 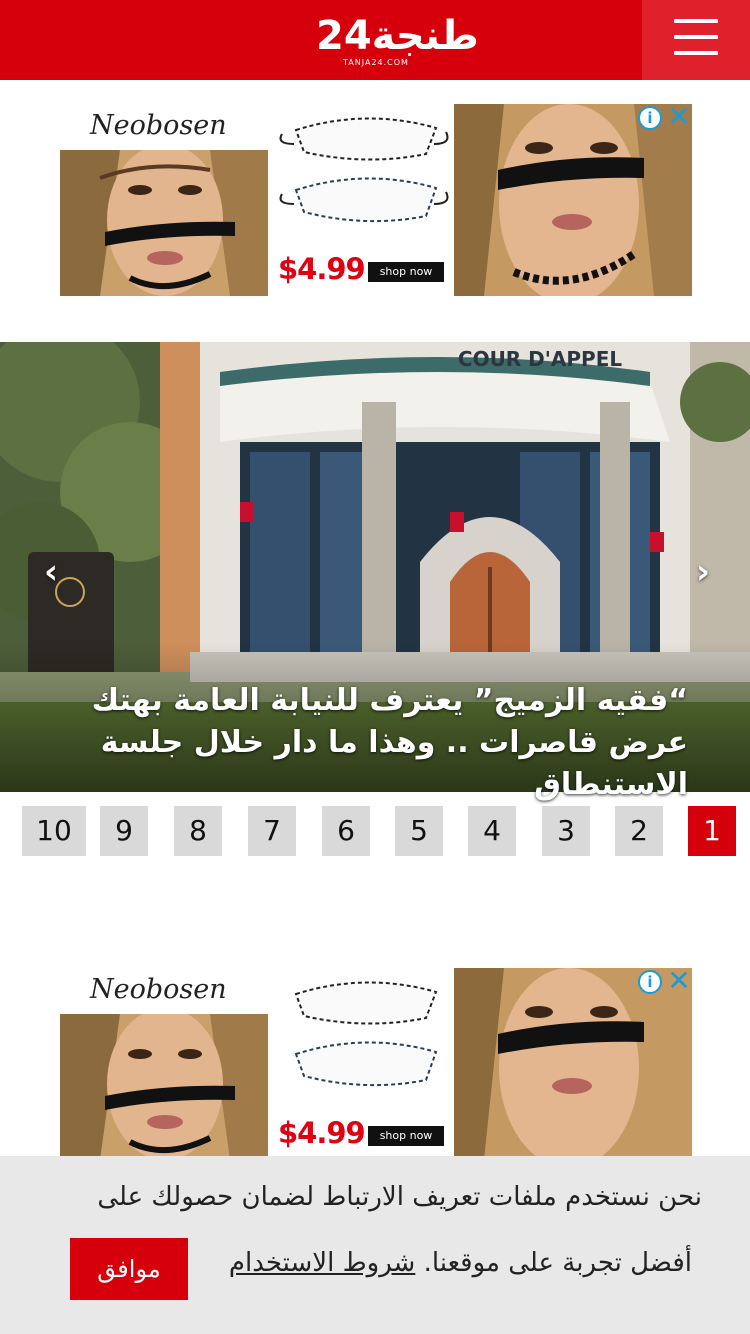 I want to click on advertisement-banner-2: Neobosen $4.99 shop now i ✕, so click(x=376, y=1062).